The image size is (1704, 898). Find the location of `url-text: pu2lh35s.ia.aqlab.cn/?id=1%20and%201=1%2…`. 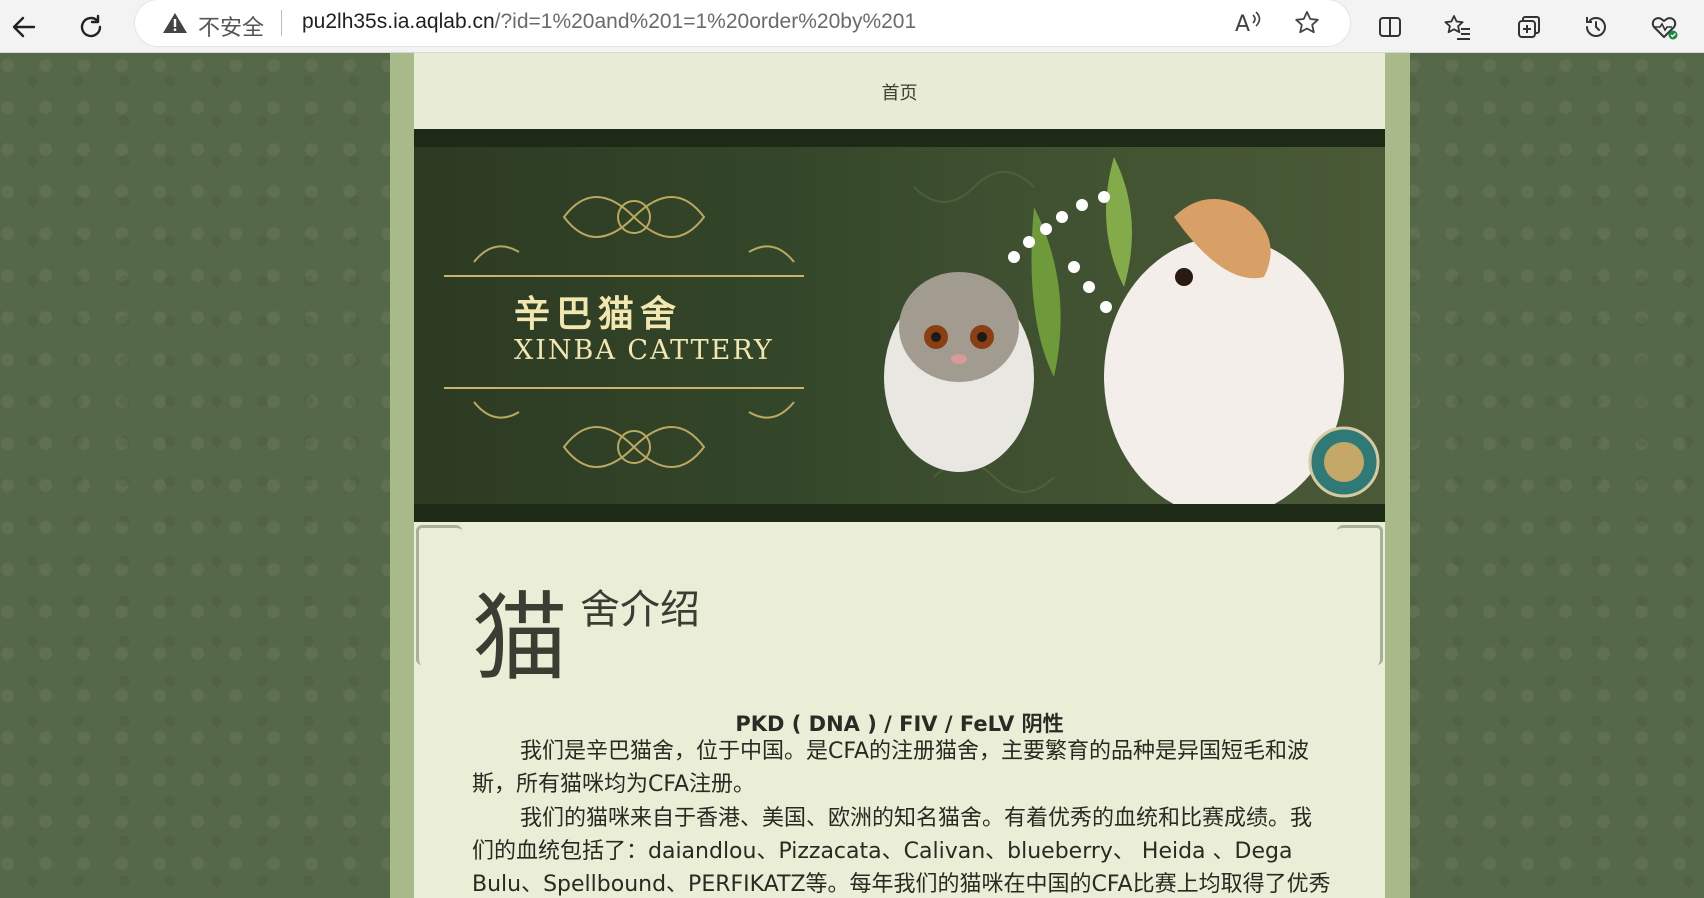

url-text: pu2lh35s.ia.aqlab.cn/?id=1%20and%201=1%2… is located at coordinates (609, 22).